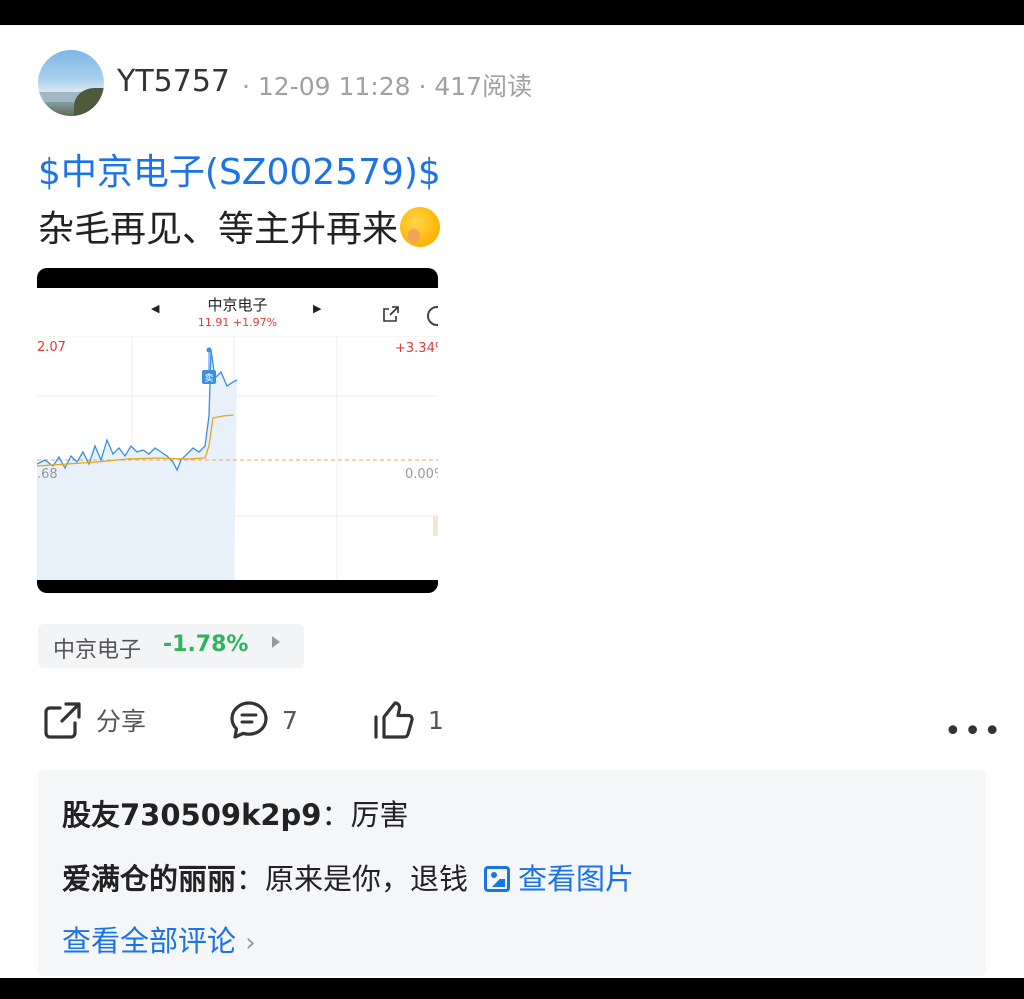 This screenshot has width=1024, height=999. Describe the element at coordinates (121, 721) in the screenshot. I see `share-label: 分享` at that location.